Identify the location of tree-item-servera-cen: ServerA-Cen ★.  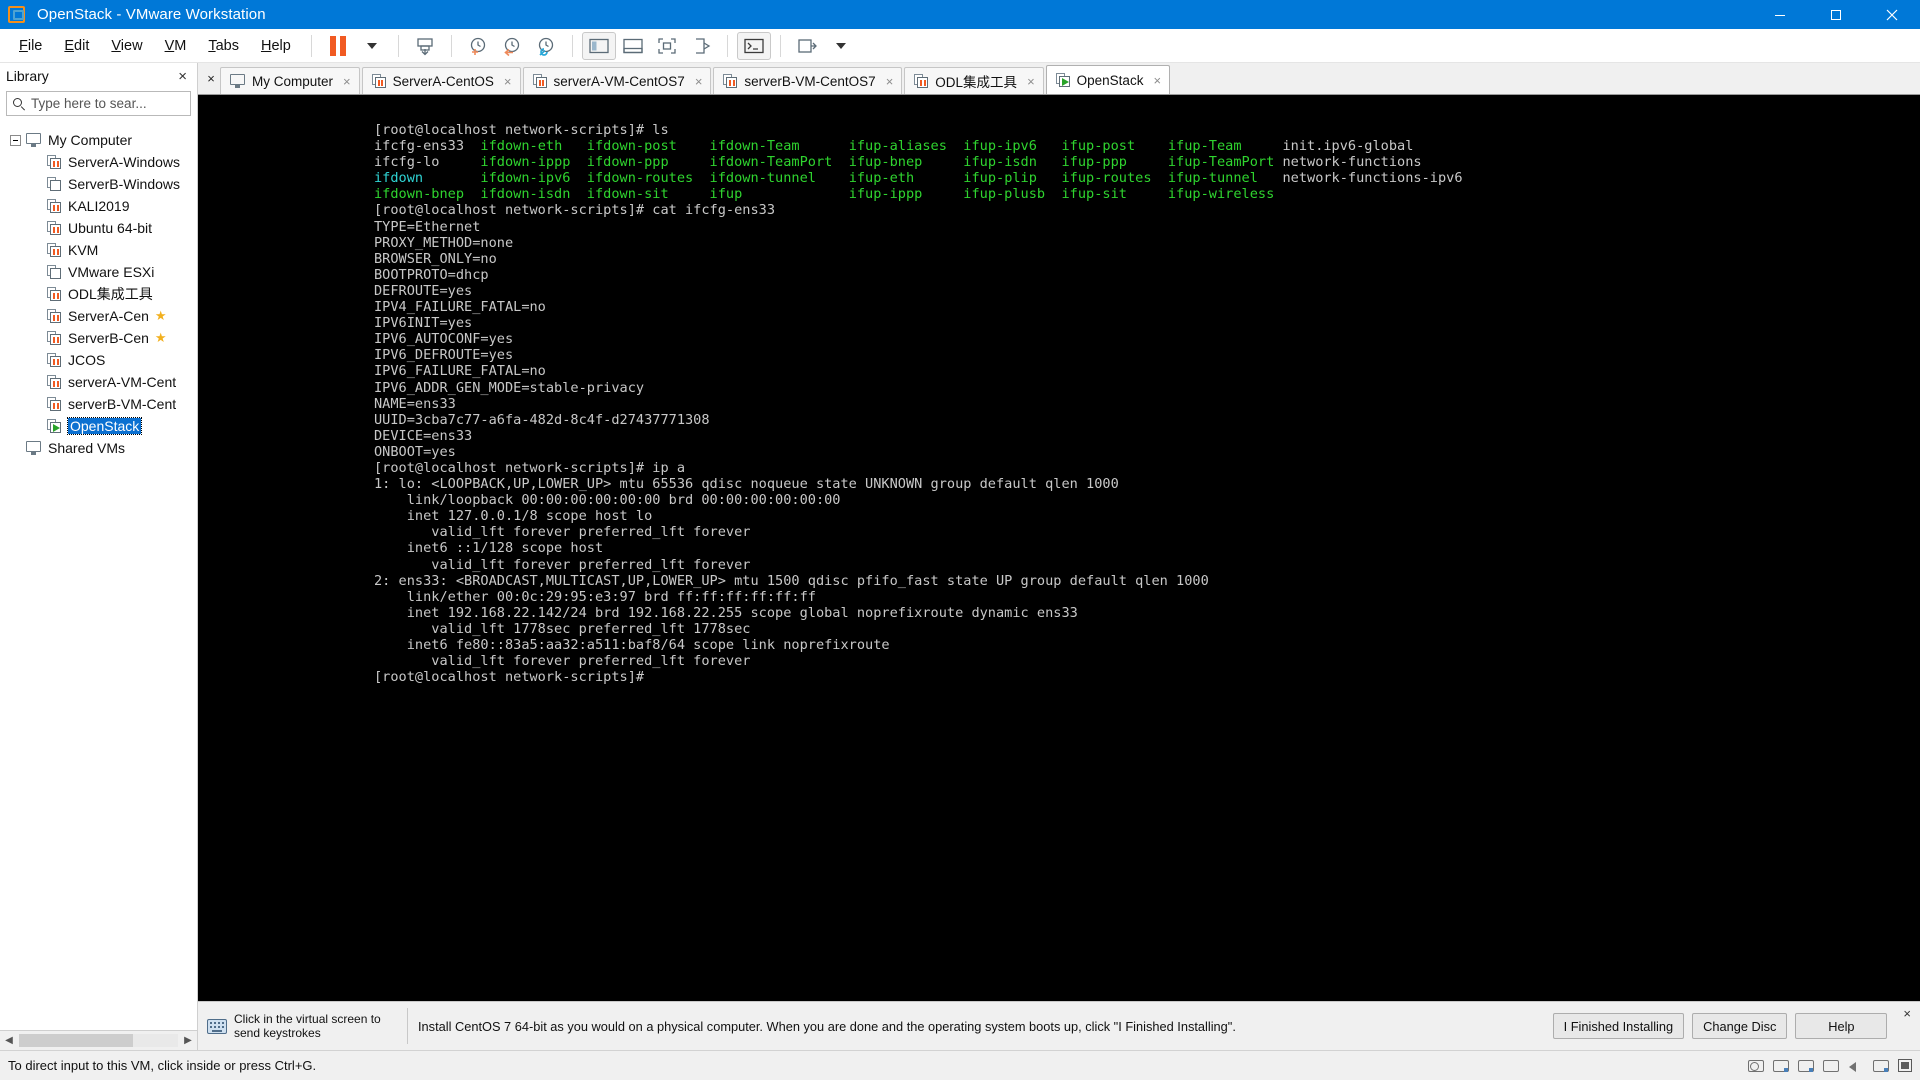
(98, 316).